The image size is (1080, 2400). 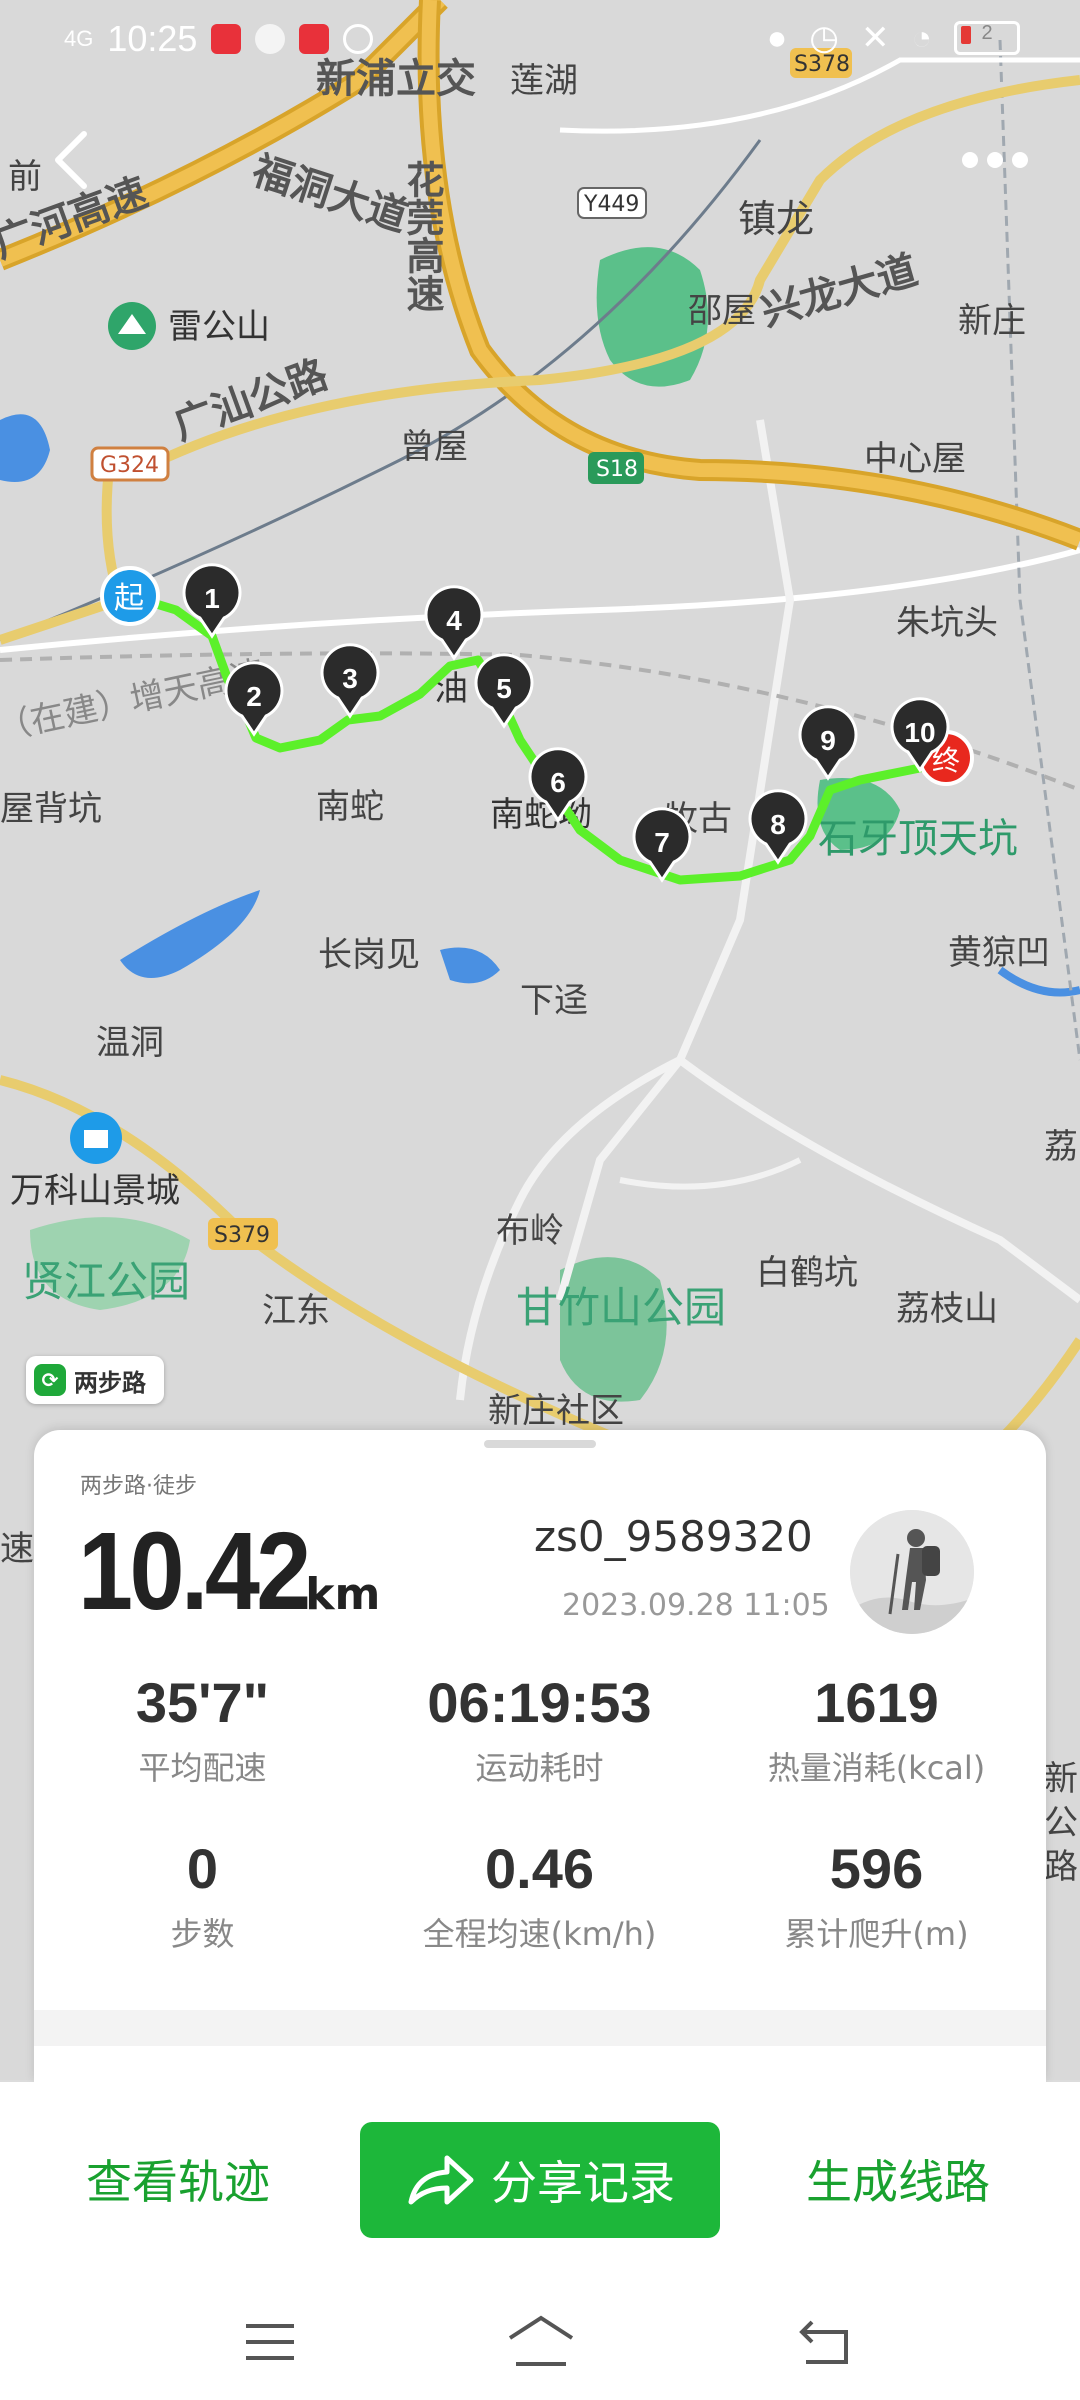 What do you see at coordinates (776, 219) in the screenshot?
I see `map-label: 镇龙` at bounding box center [776, 219].